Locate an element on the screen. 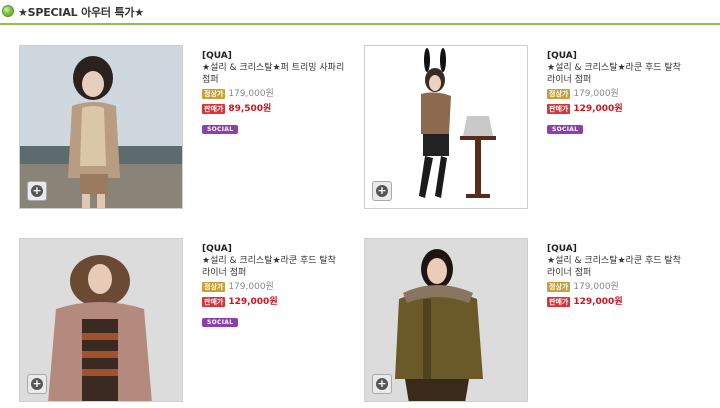 This screenshot has width=720, height=408. section-header: ★SPECIAL 아우터 특가★ is located at coordinates (360, 12).